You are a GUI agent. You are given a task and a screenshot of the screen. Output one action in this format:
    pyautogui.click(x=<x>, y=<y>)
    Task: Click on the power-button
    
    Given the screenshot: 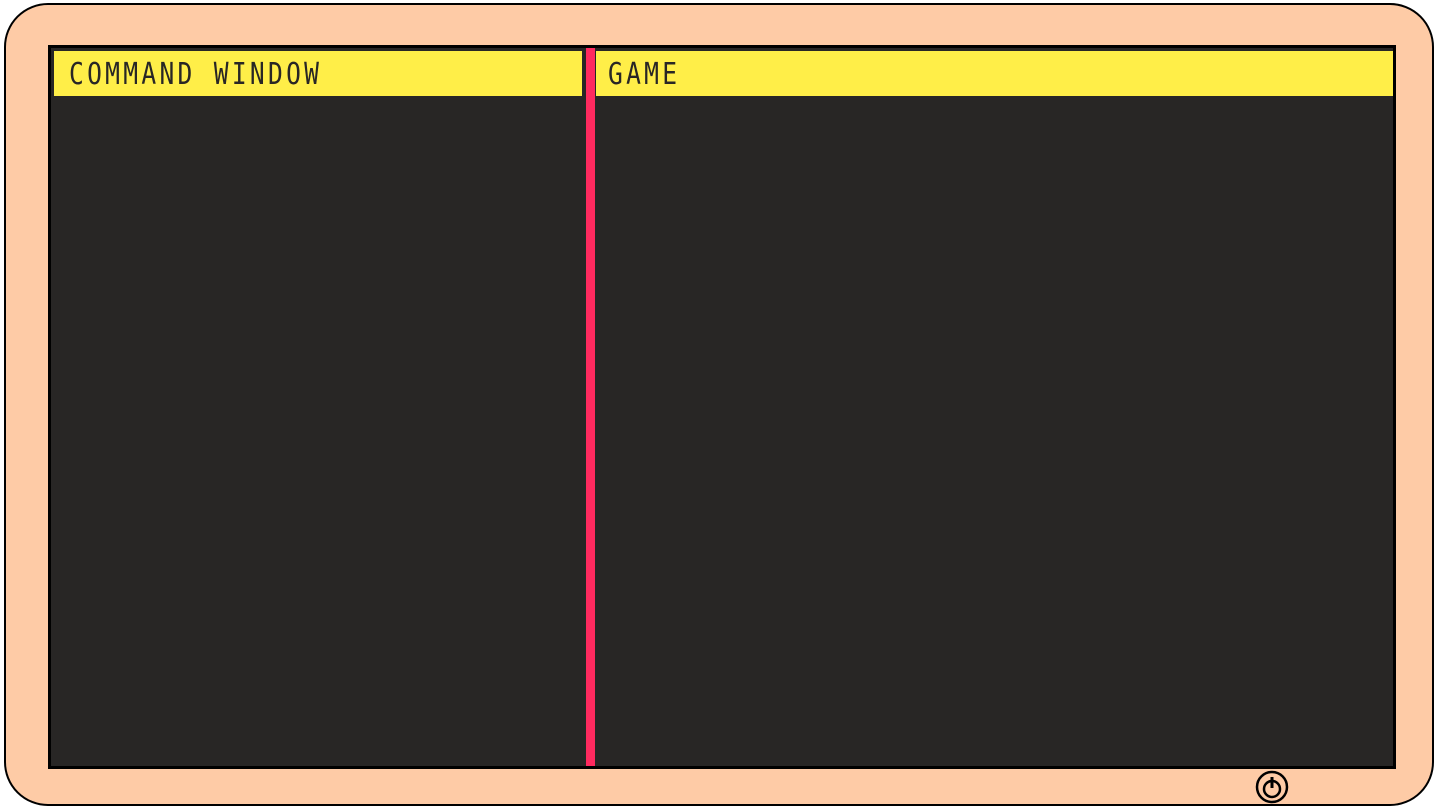 What is the action you would take?
    pyautogui.click(x=1272, y=787)
    